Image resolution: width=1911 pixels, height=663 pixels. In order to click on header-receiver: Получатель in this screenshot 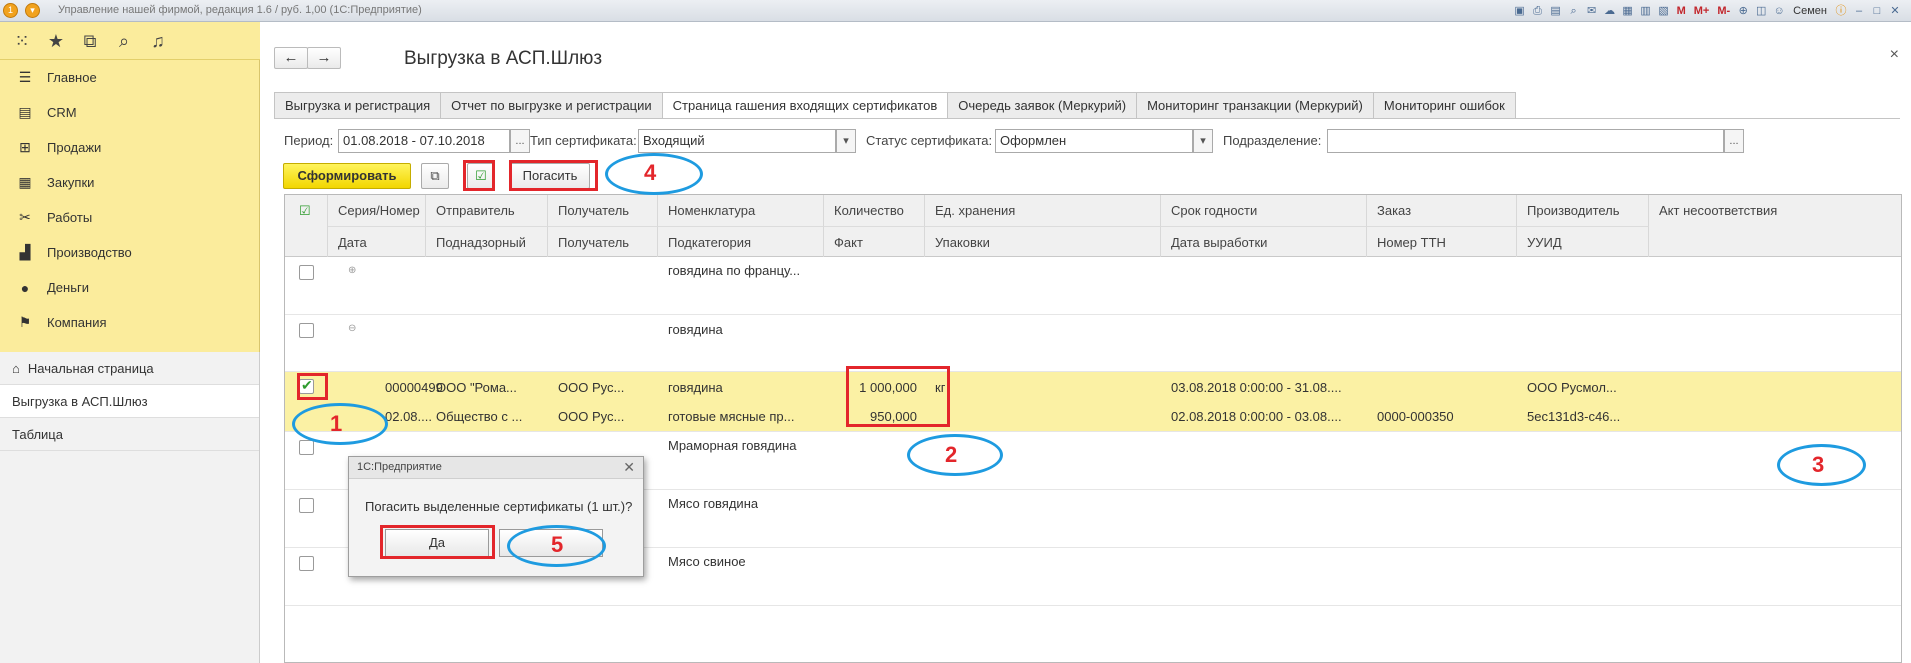, I will do `click(603, 210)`.